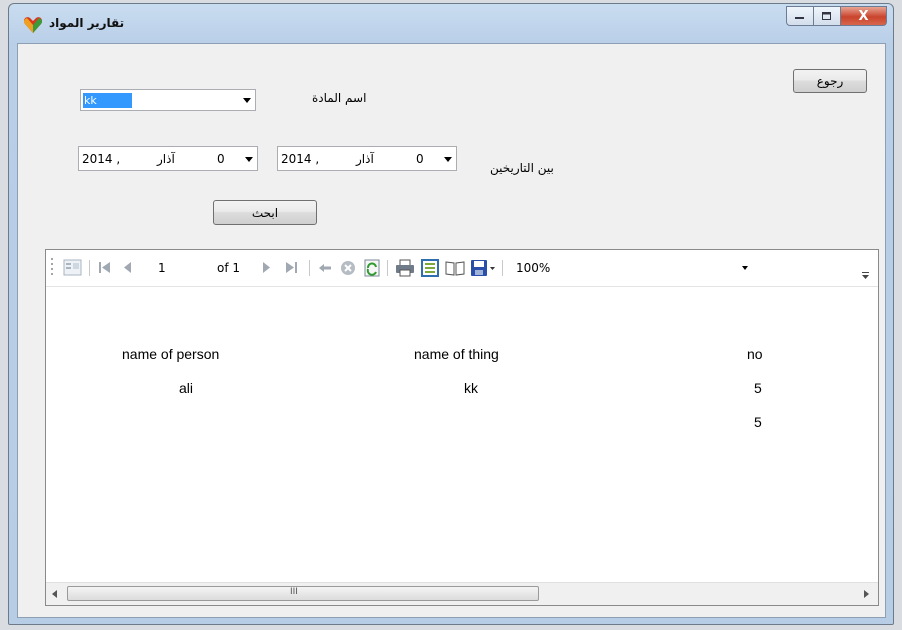 Image resolution: width=902 pixels, height=630 pixels. I want to click on horizontal-scrollbar: III, so click(462, 593).